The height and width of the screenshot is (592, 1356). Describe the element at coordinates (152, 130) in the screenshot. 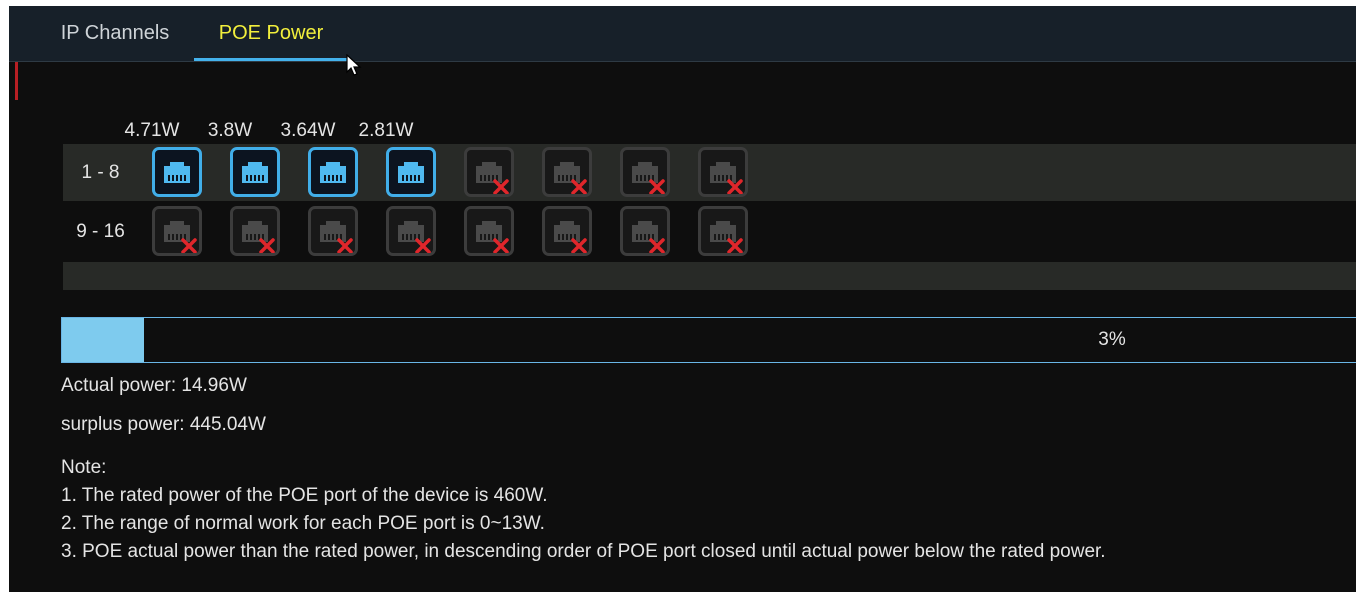

I see `port-1-wattage: 4.71W` at that location.